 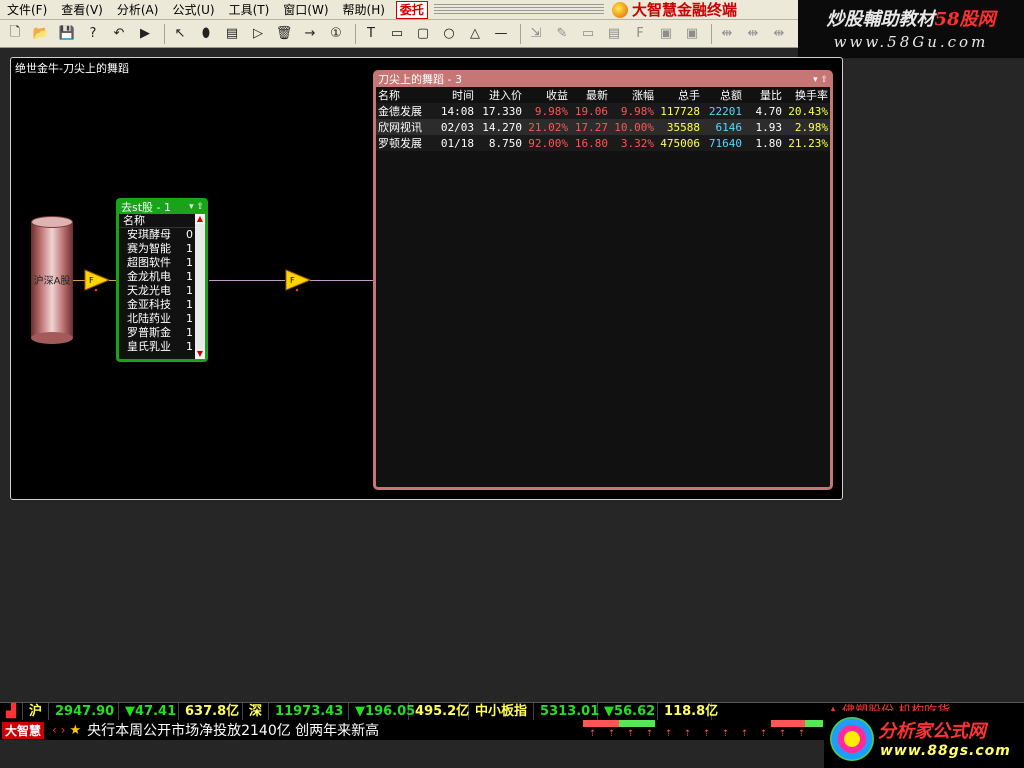 I want to click on column-header: 进入价, so click(x=500, y=95).